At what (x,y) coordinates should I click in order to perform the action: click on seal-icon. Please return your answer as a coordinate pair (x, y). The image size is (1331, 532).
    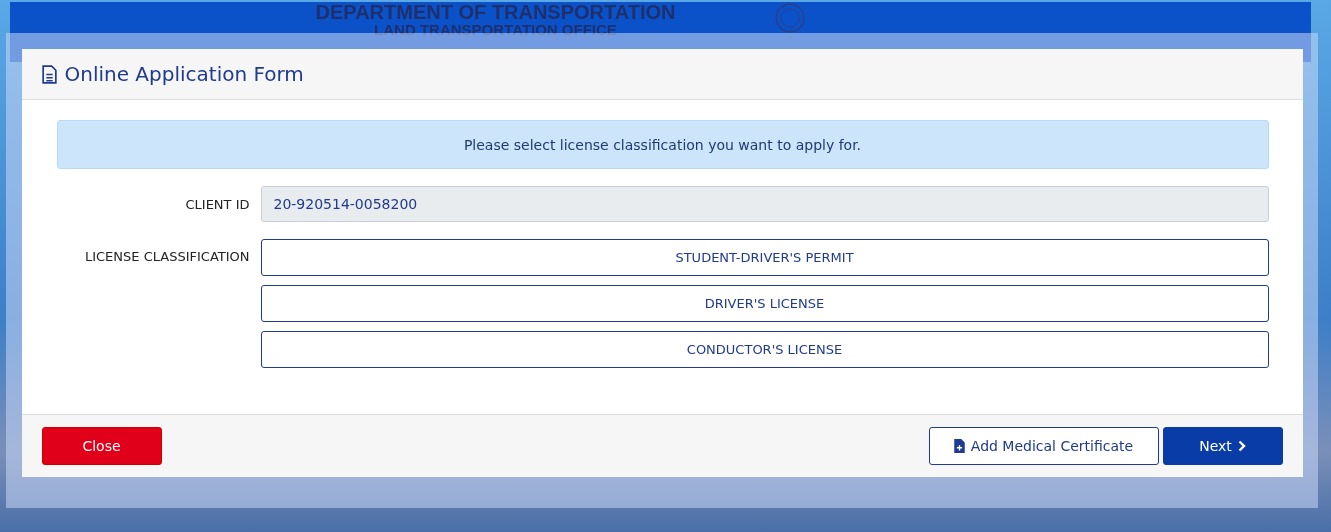
    Looking at the image, I should click on (790, 18).